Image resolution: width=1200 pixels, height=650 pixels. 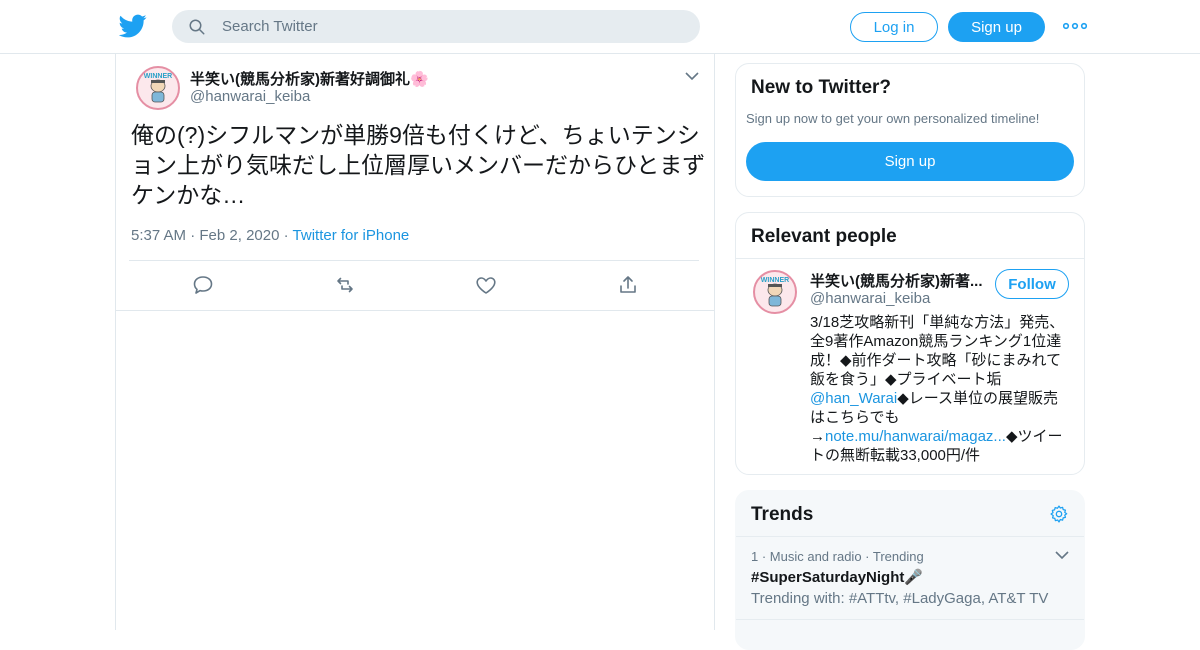 What do you see at coordinates (837, 577) in the screenshot?
I see `trend-name: #SuperSaturdayNight🎤` at bounding box center [837, 577].